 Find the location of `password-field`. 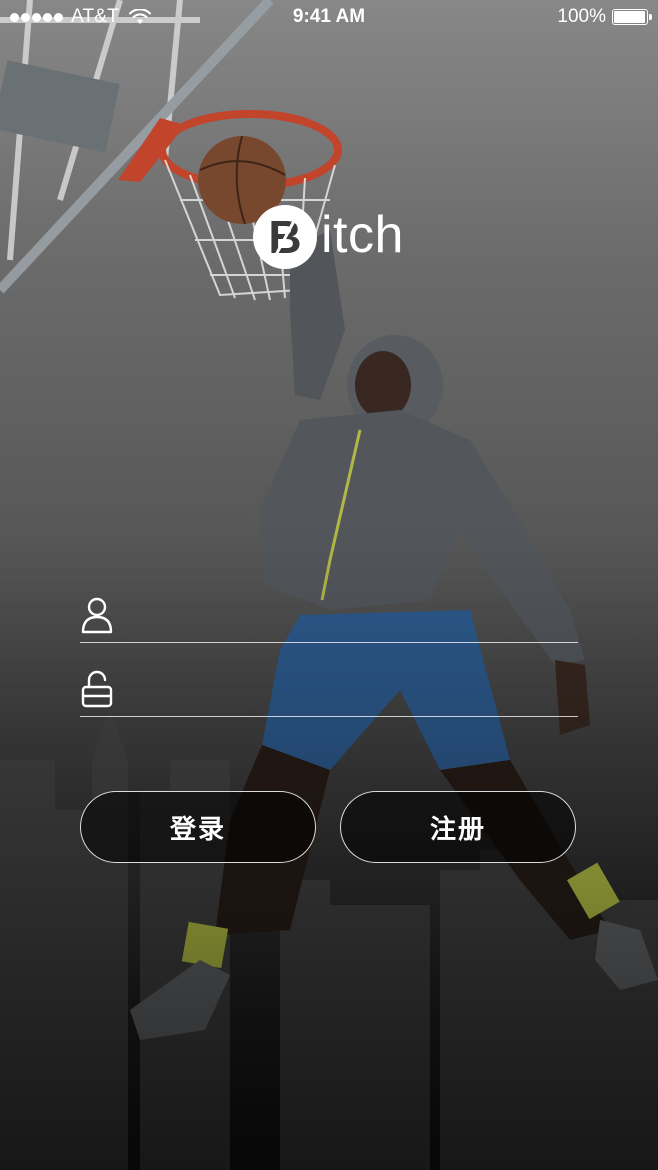

password-field is located at coordinates (329, 692).